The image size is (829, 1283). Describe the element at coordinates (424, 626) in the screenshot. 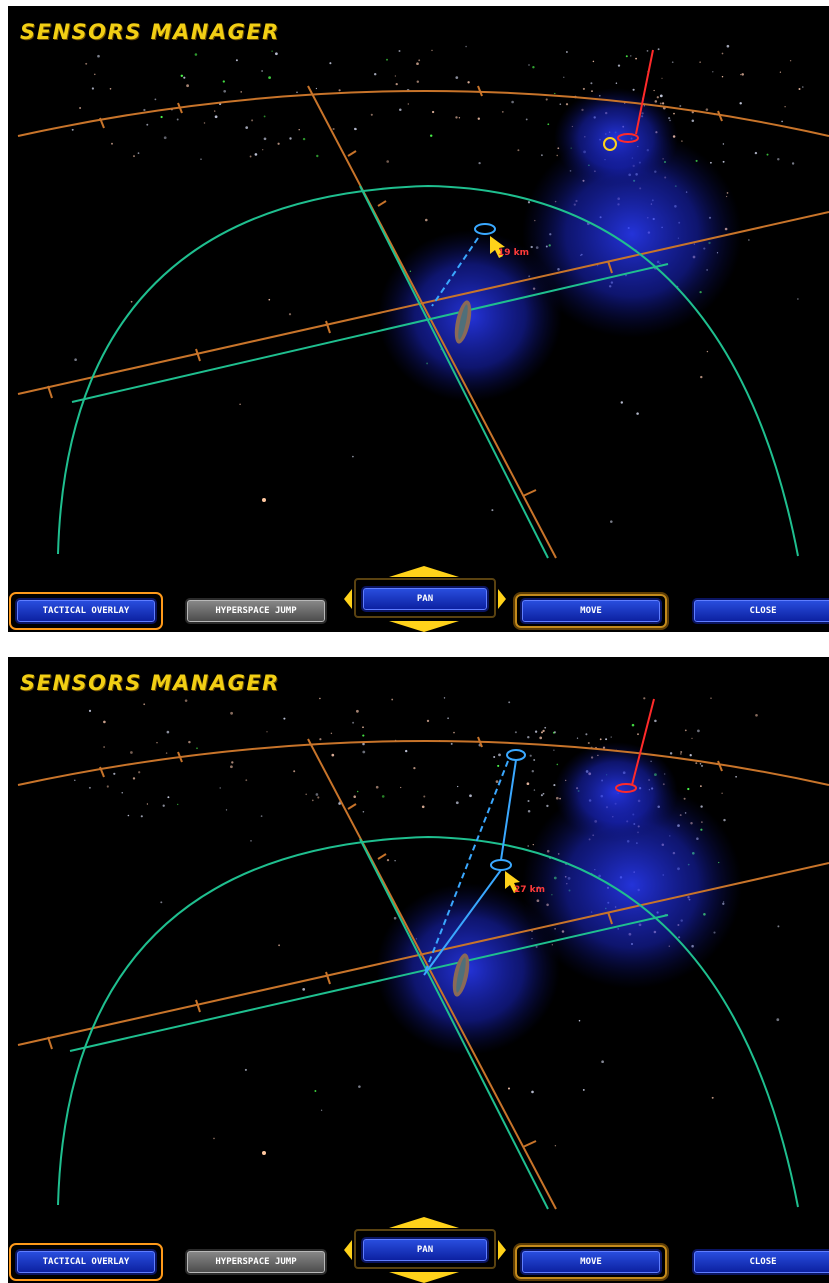

I see `pan-down-arrow-icon` at that location.